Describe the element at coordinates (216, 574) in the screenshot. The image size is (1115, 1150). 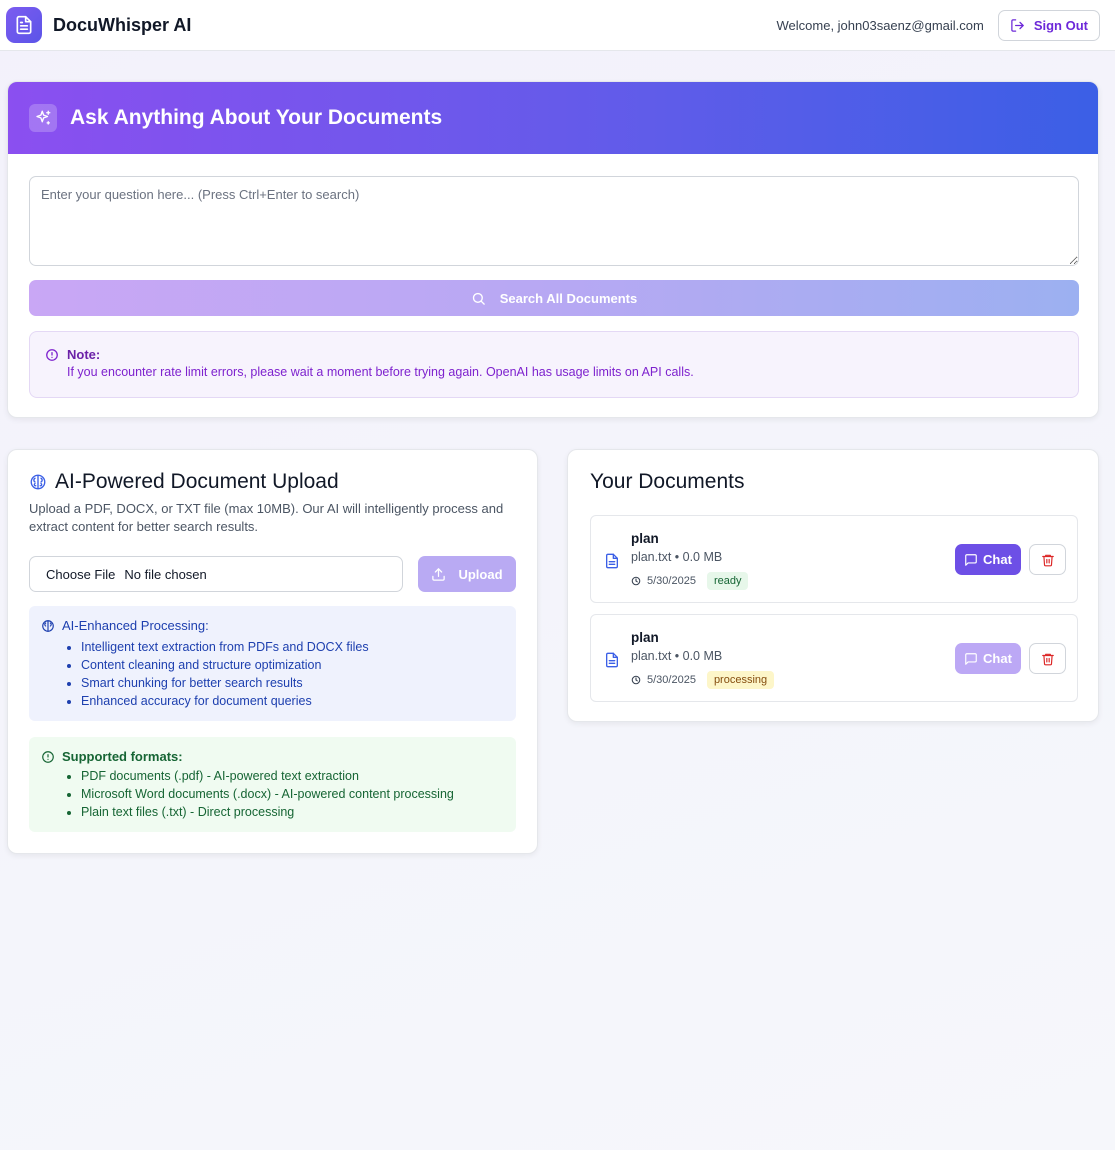
I see `file-input: Choose File No file chosen` at that location.